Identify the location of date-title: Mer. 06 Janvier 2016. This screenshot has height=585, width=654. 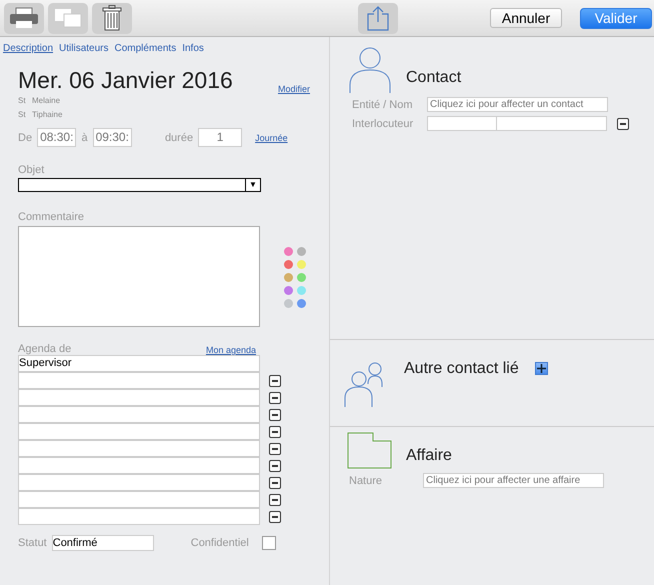
(125, 80).